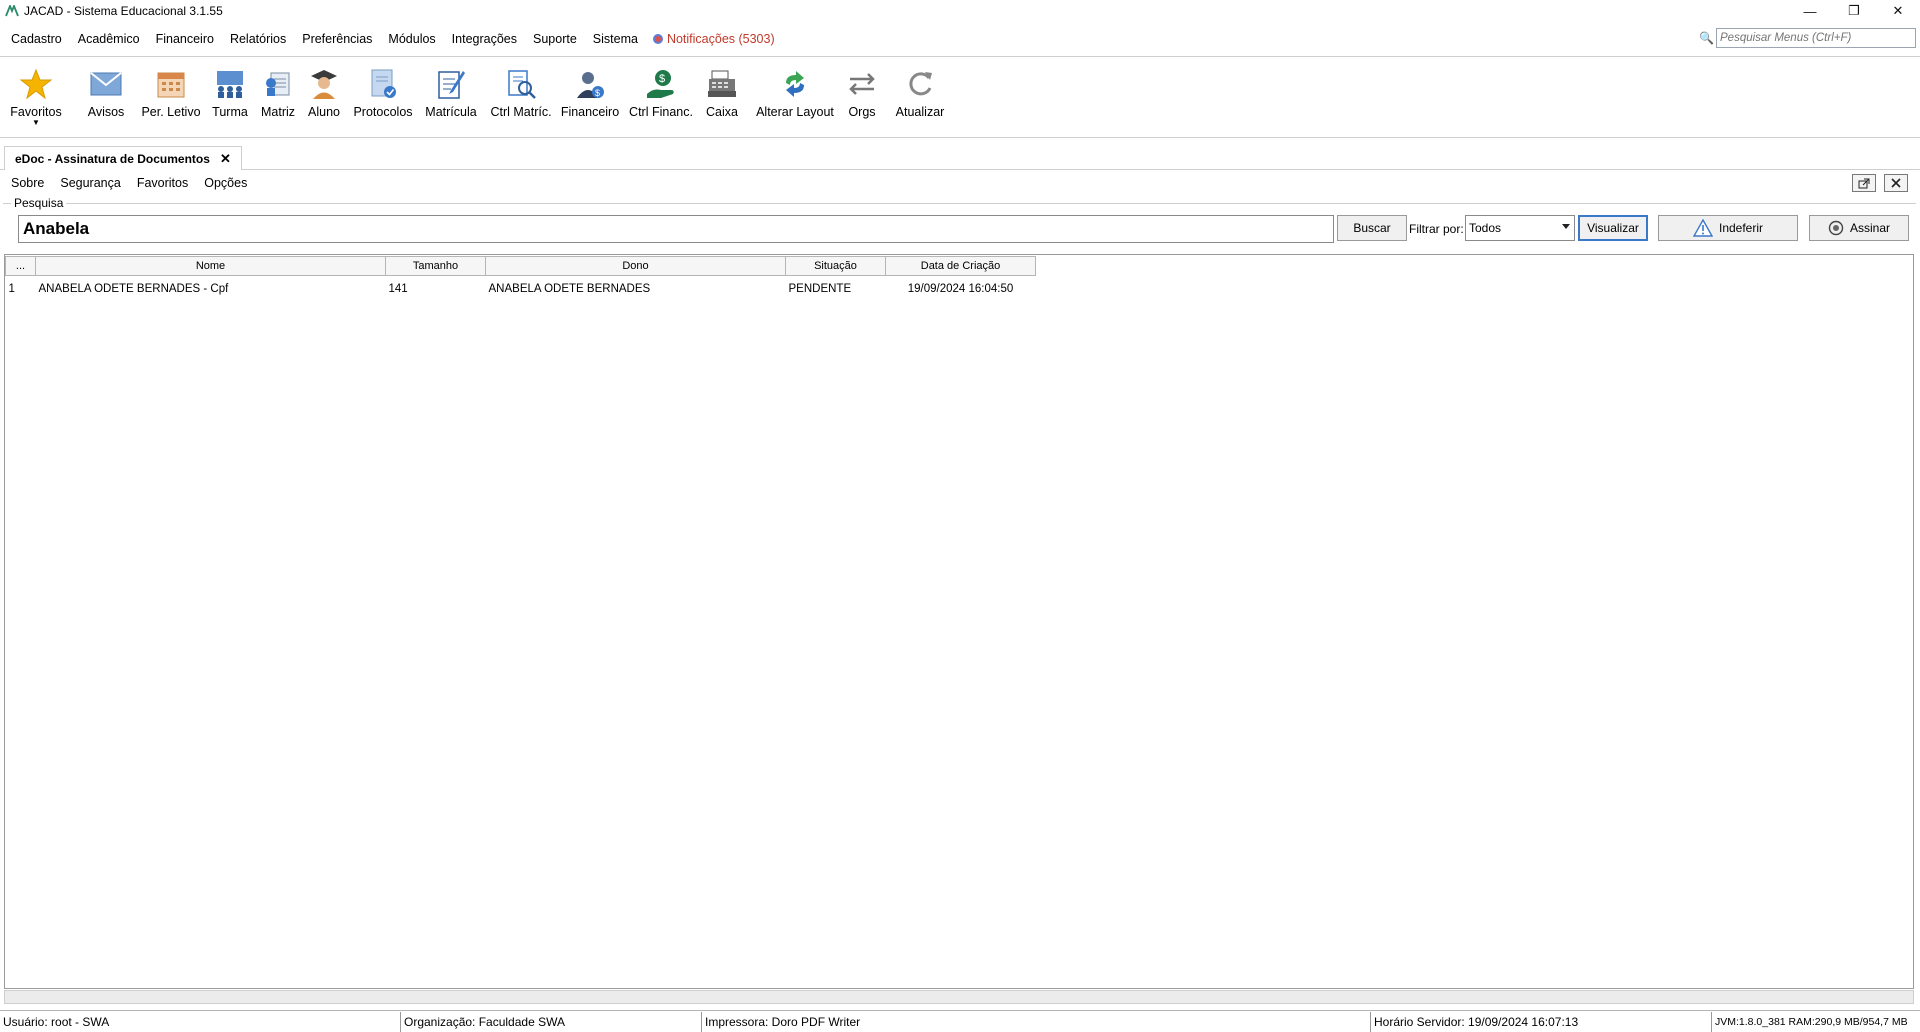 This screenshot has height=1032, width=1920. Describe the element at coordinates (106, 112) in the screenshot. I see `toolbar-label: Avisos` at that location.